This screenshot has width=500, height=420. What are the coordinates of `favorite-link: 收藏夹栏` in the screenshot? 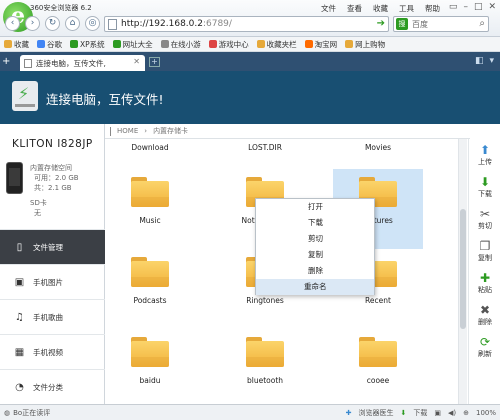 It's located at (276, 44).